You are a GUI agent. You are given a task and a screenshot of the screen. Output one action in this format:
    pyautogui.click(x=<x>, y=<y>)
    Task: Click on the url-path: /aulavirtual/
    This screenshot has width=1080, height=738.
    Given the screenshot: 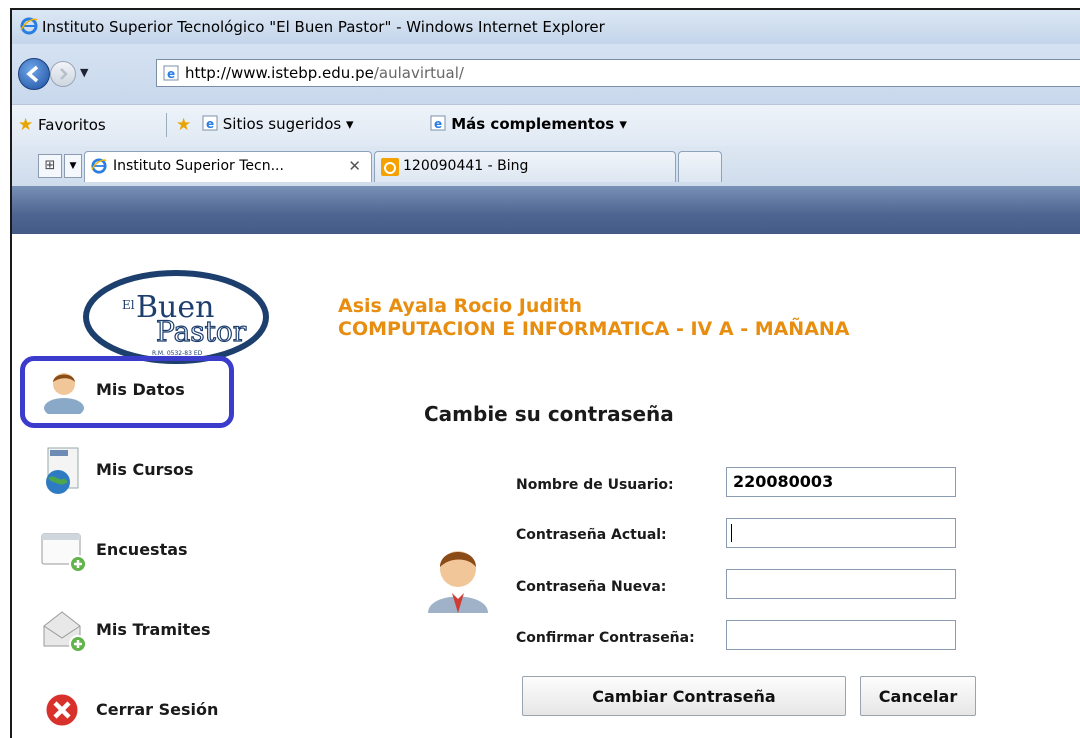 What is the action you would take?
    pyautogui.click(x=418, y=73)
    